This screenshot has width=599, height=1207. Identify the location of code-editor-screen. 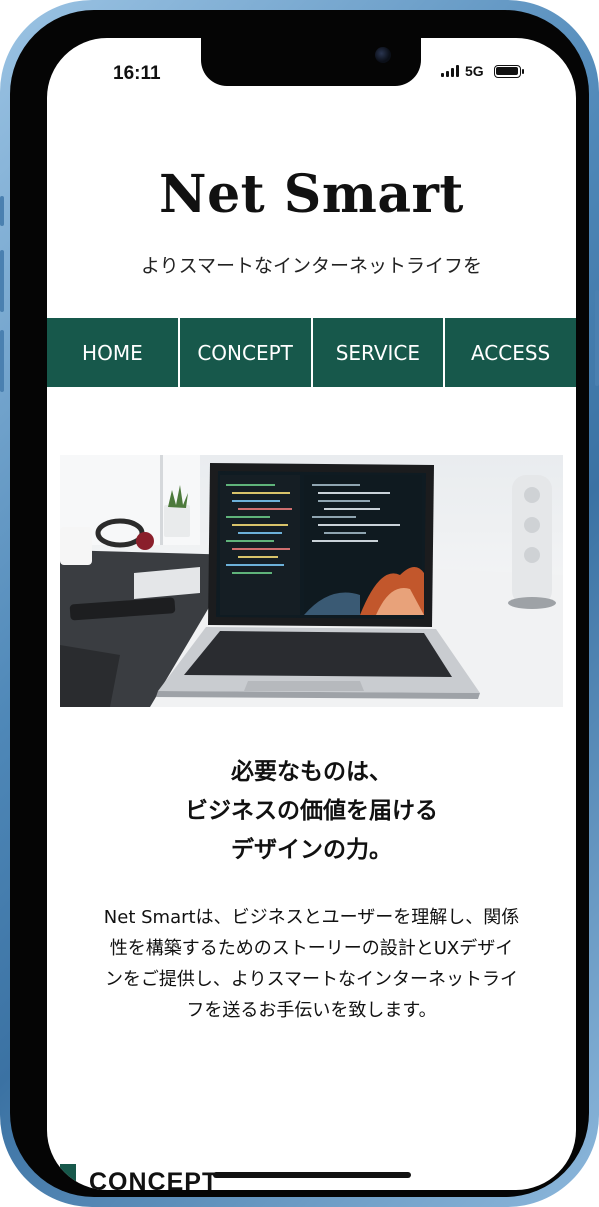
(322, 545).